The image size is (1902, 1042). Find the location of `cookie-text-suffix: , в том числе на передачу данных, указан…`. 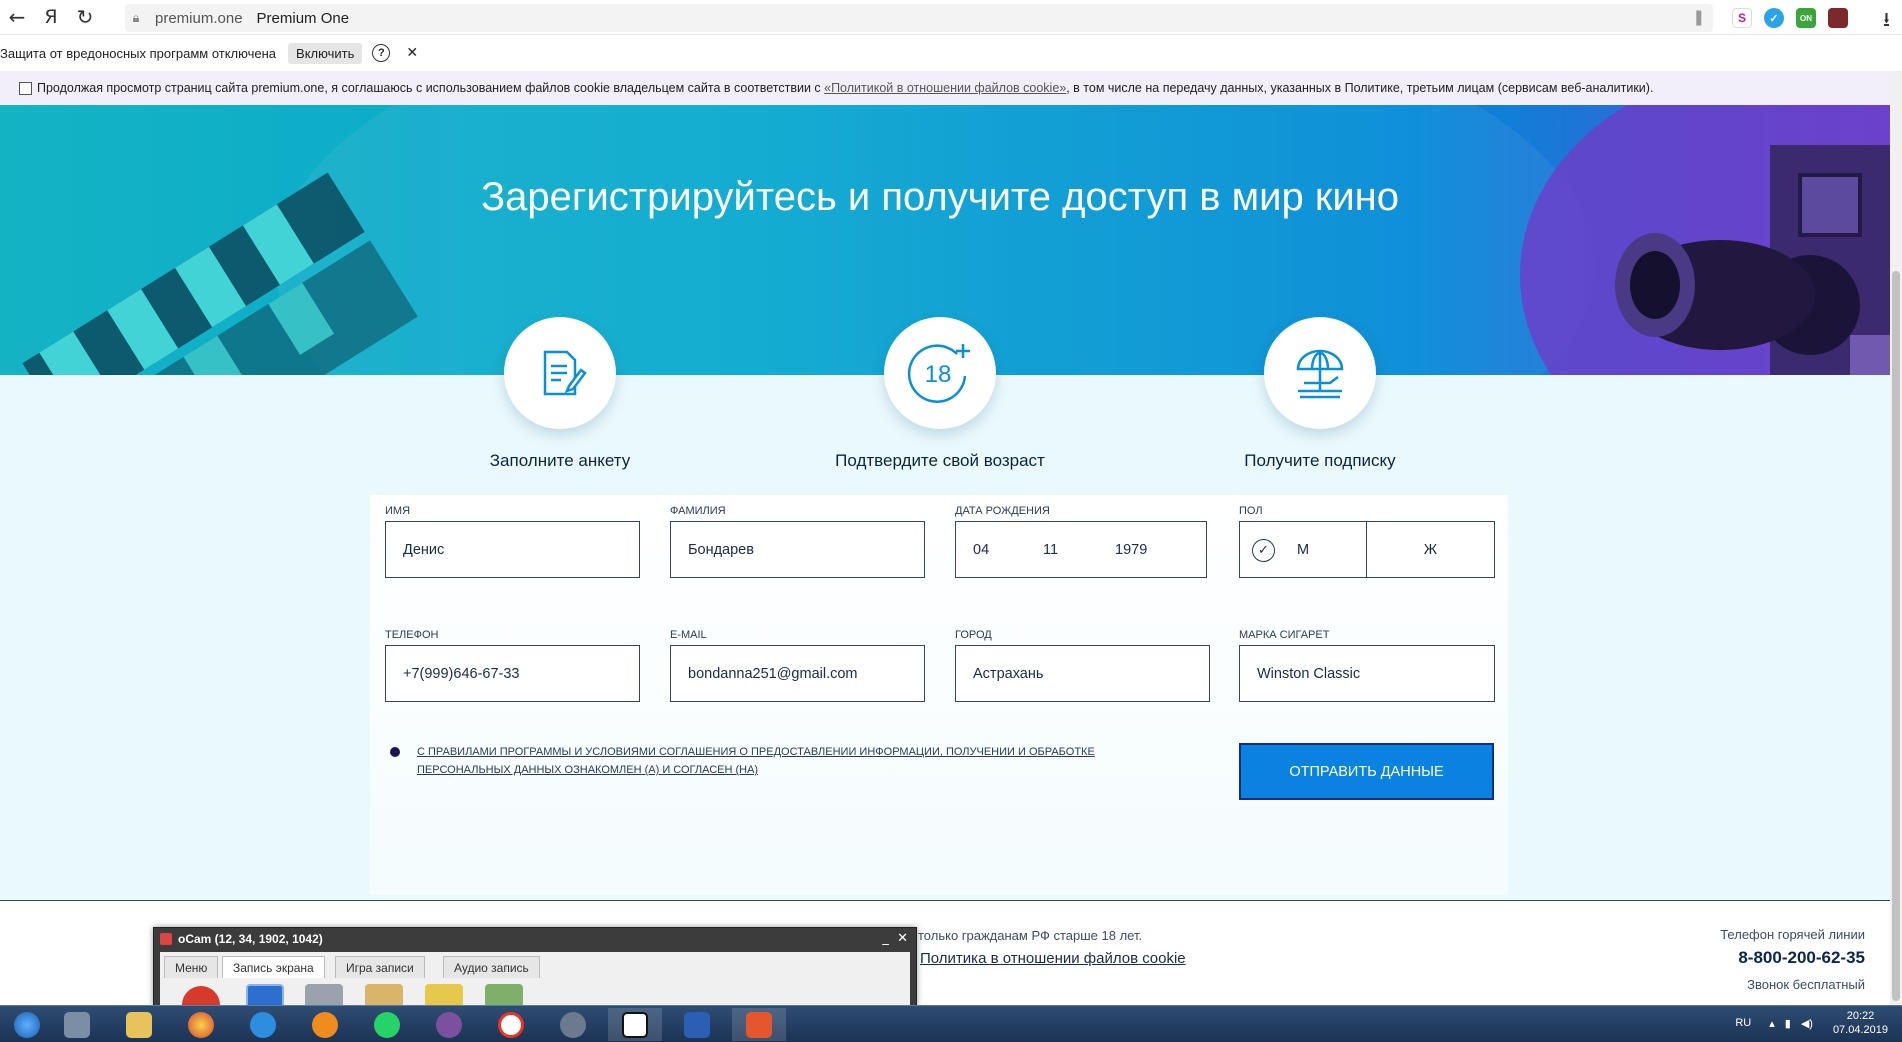

cookie-text-suffix: , в том числе на передачу данных, указан… is located at coordinates (1360, 88).